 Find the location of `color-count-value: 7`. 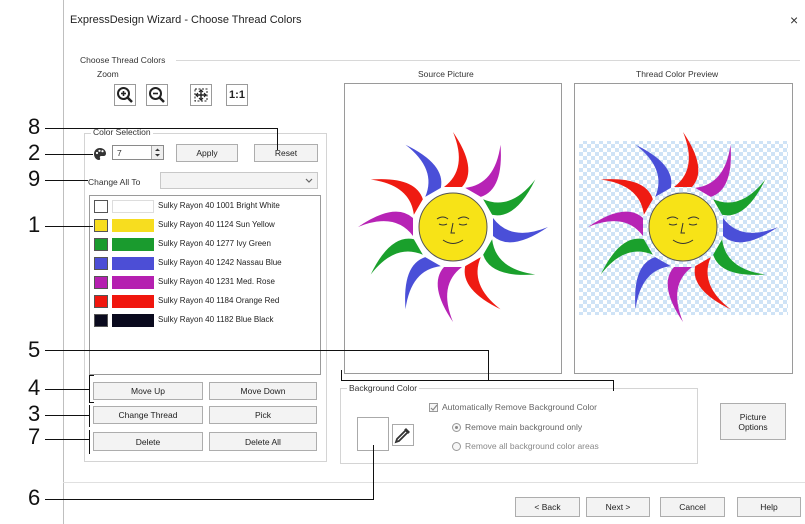

color-count-value: 7 is located at coordinates (119, 153).